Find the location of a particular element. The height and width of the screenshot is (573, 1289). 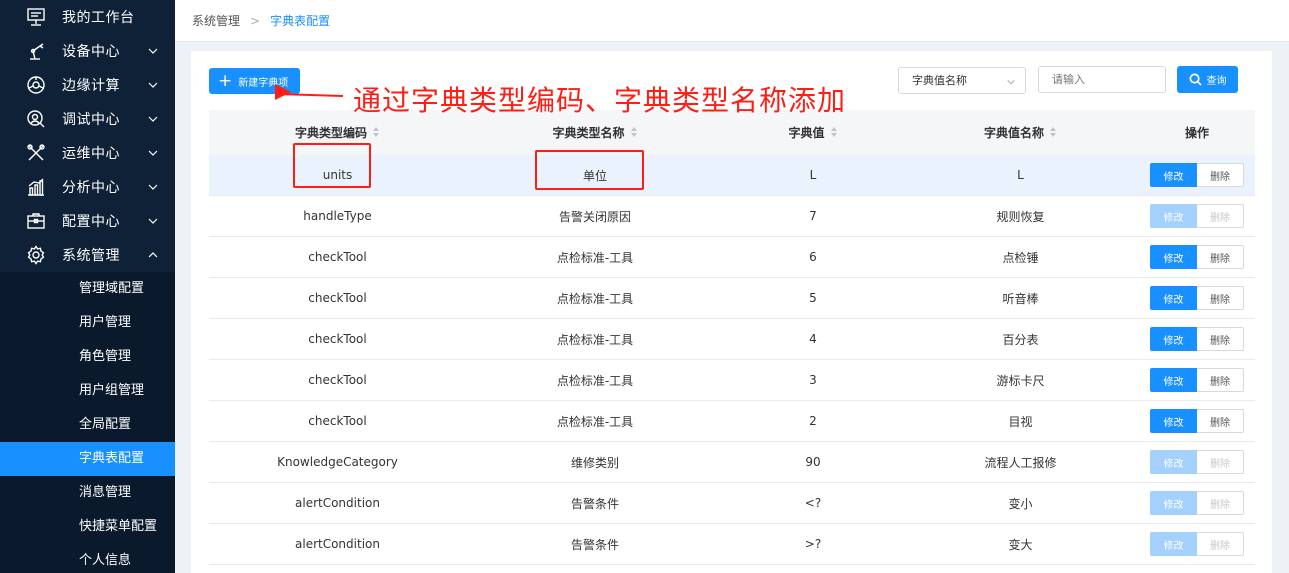

cell-value-name: 规则恢复 is located at coordinates (1020, 216).